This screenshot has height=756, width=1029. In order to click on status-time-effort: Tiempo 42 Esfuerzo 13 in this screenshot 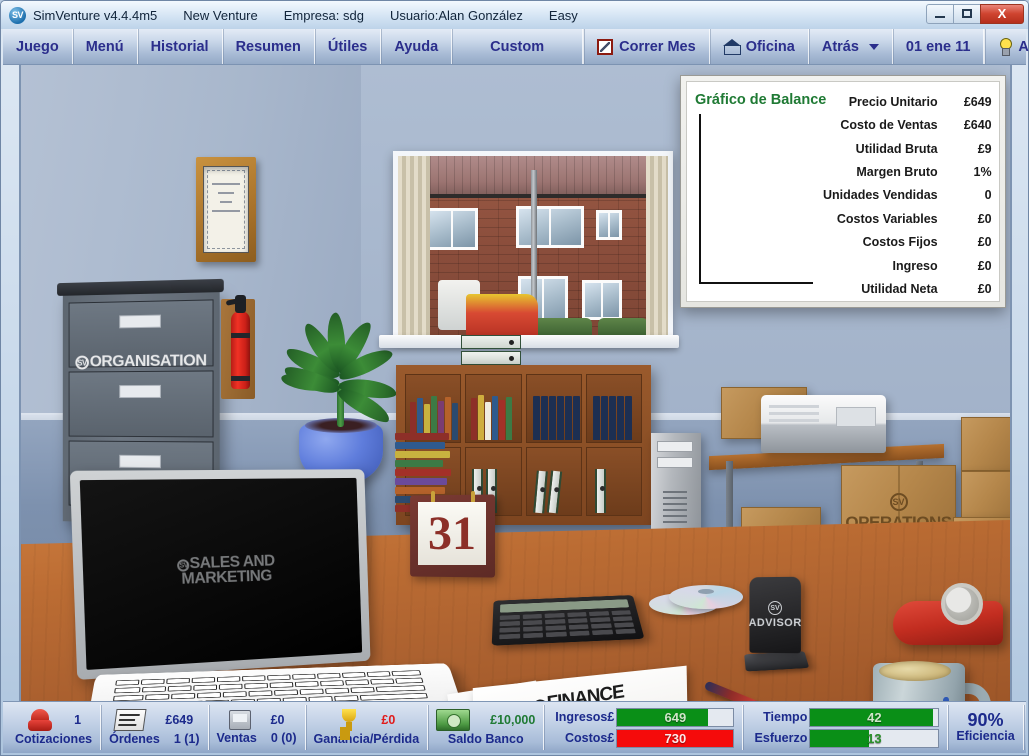, I will do `click(846, 727)`.